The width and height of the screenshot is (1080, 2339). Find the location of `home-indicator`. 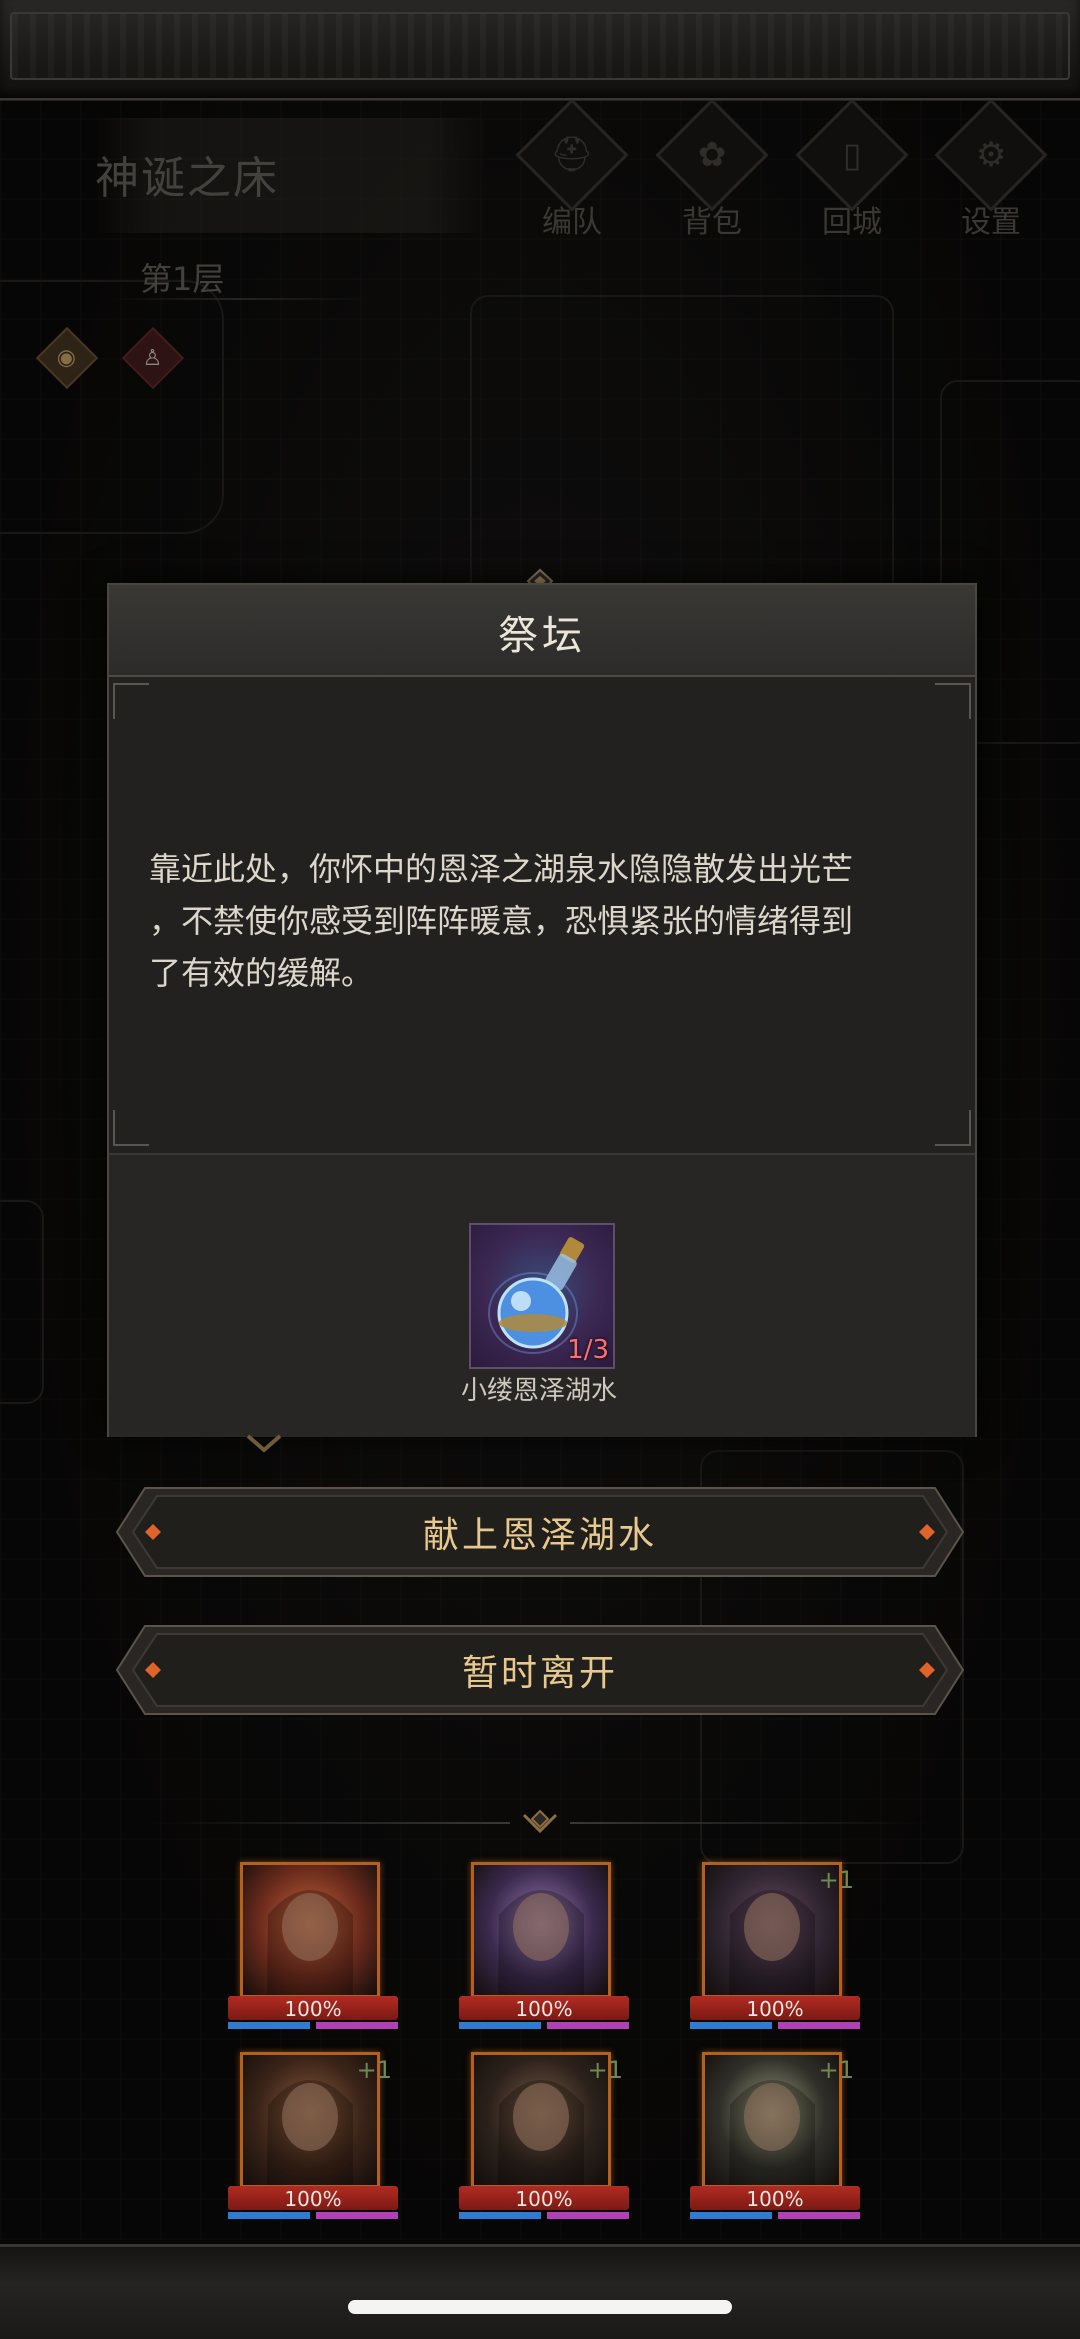

home-indicator is located at coordinates (540, 2307).